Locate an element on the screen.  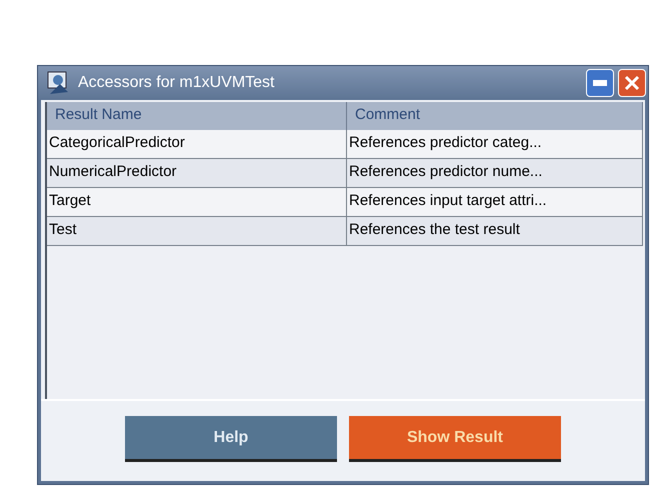
minimize-icon is located at coordinates (600, 83).